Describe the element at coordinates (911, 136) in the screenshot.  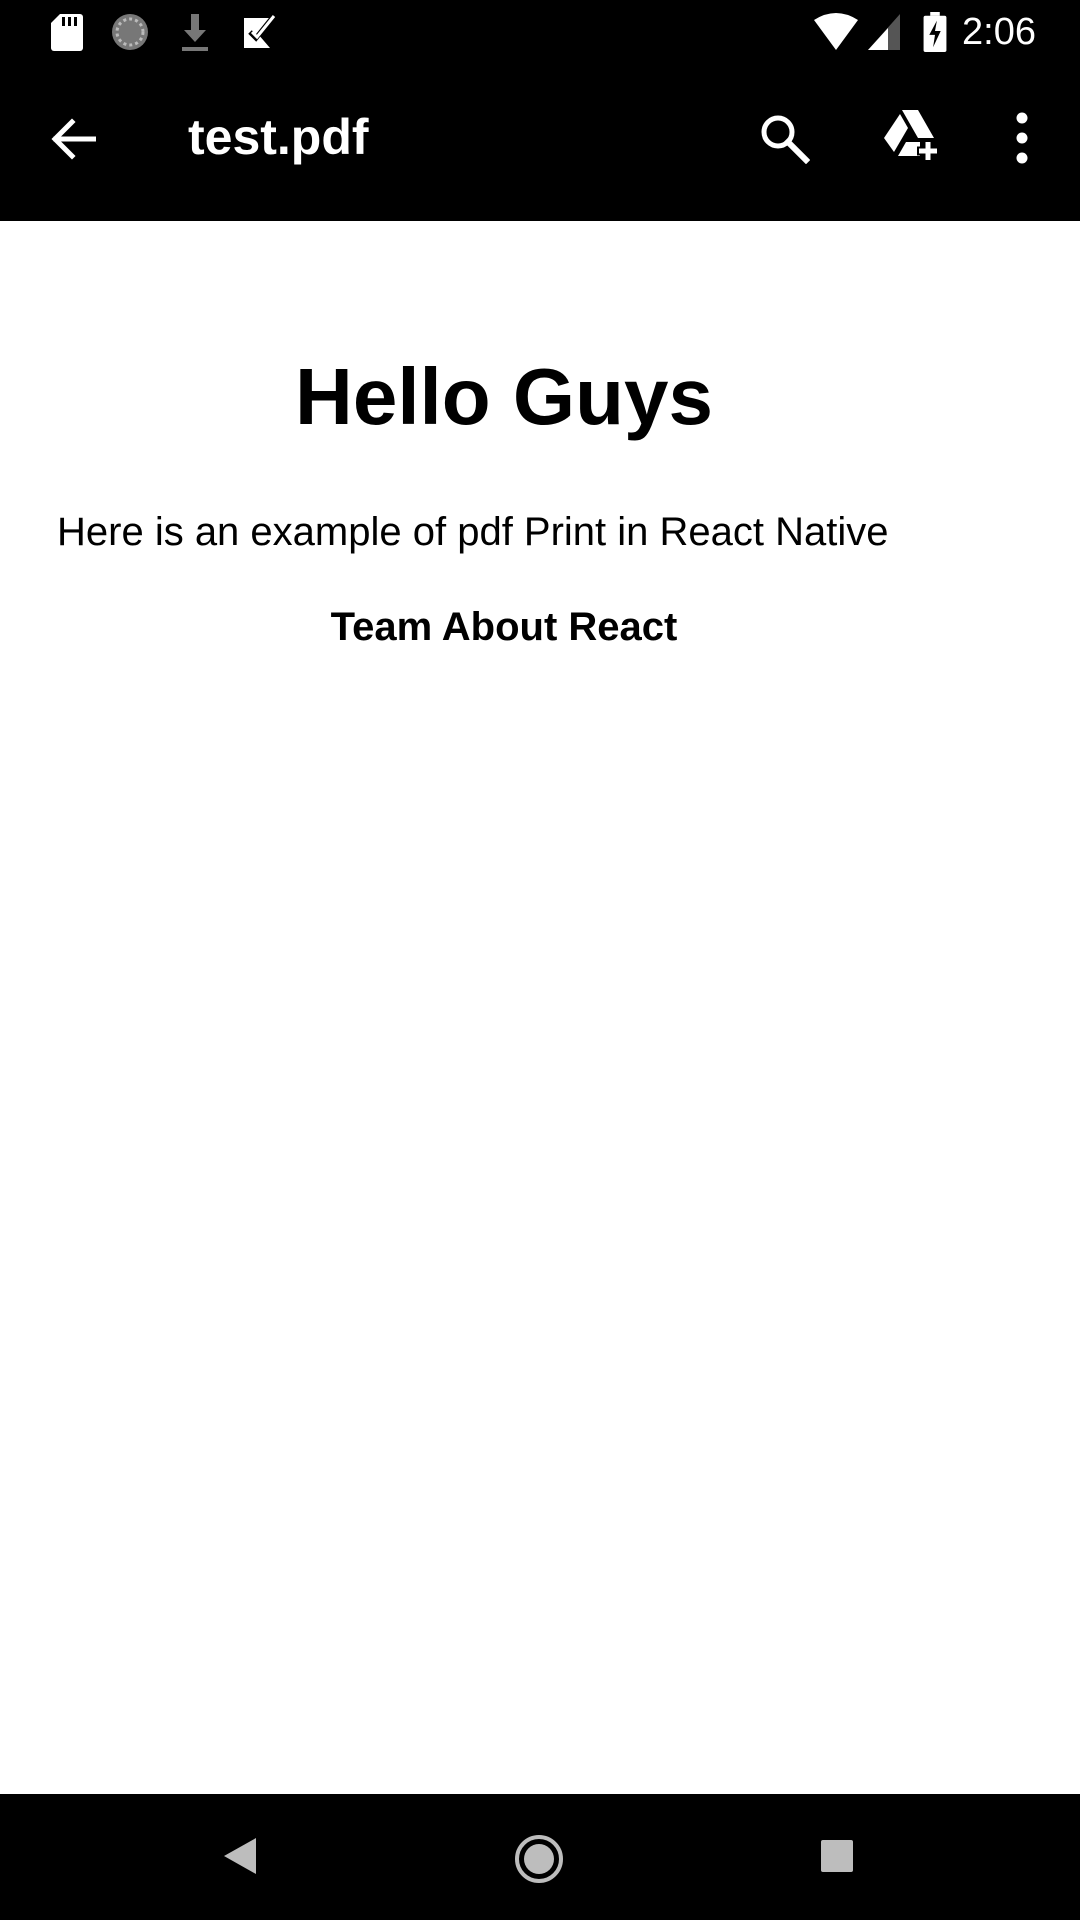
I see `add-to-drive-icon` at that location.